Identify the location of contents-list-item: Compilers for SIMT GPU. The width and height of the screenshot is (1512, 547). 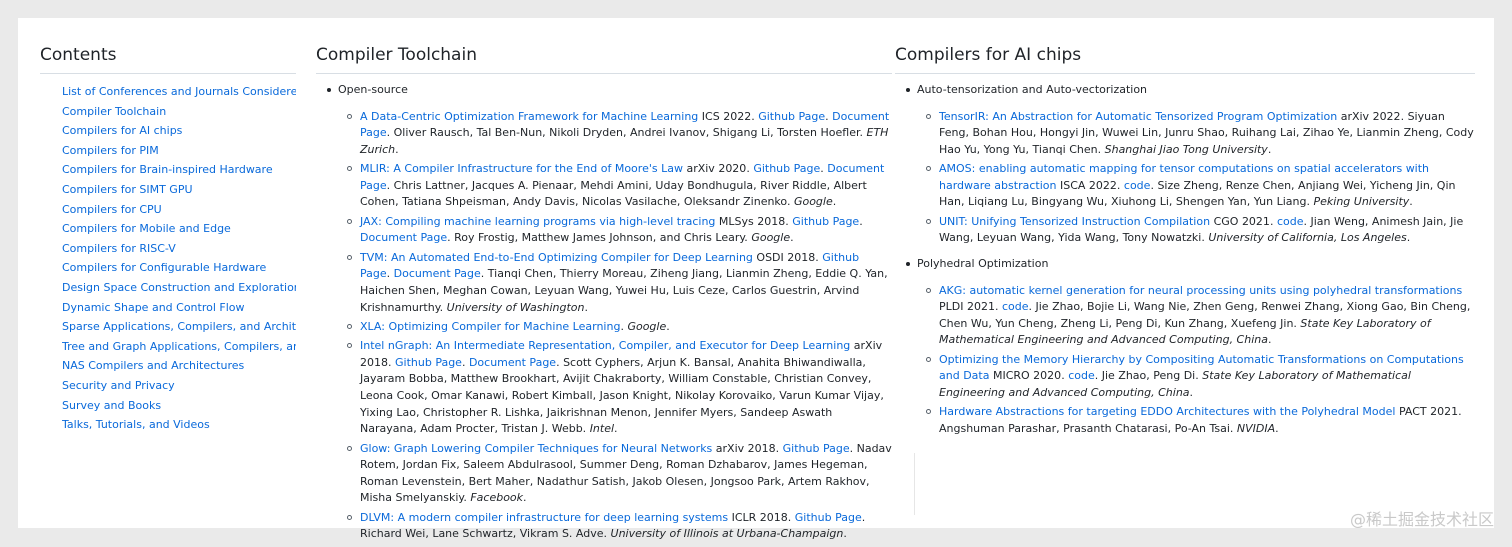
(179, 190).